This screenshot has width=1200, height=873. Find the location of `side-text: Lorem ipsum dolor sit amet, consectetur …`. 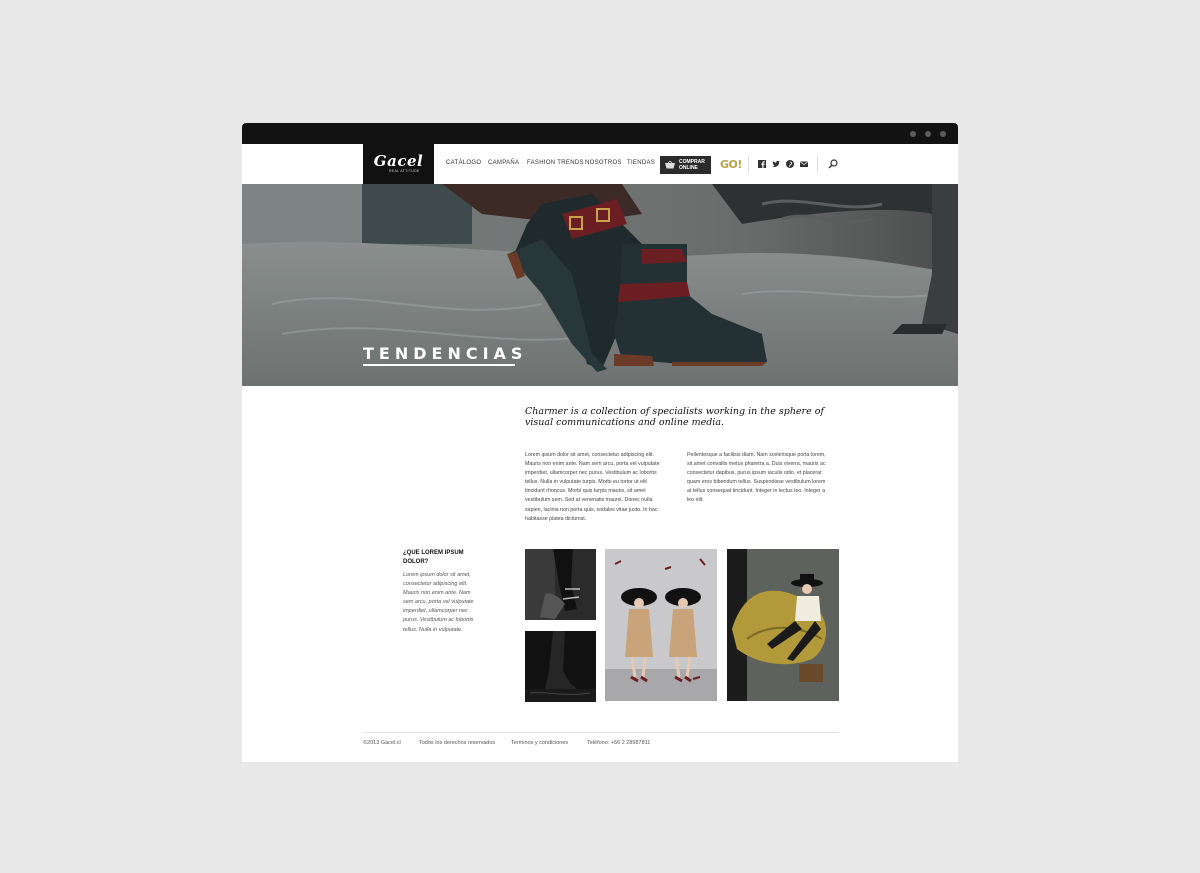

side-text: Lorem ipsum dolor sit amet, consectetur … is located at coordinates (438, 602).